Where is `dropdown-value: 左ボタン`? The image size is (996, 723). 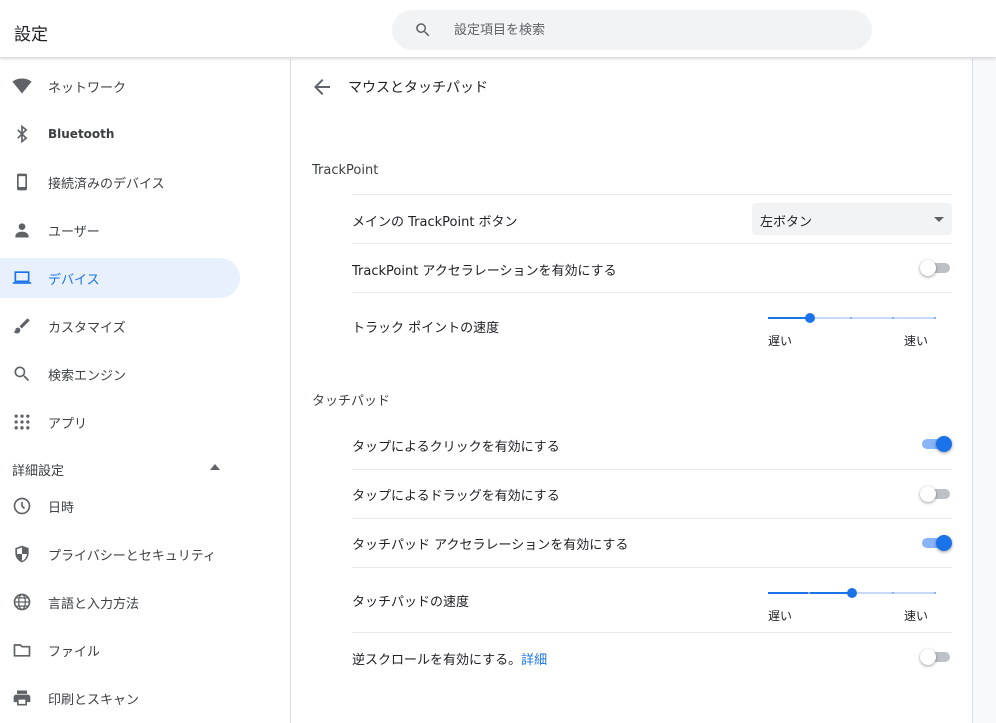
dropdown-value: 左ボタン is located at coordinates (786, 222).